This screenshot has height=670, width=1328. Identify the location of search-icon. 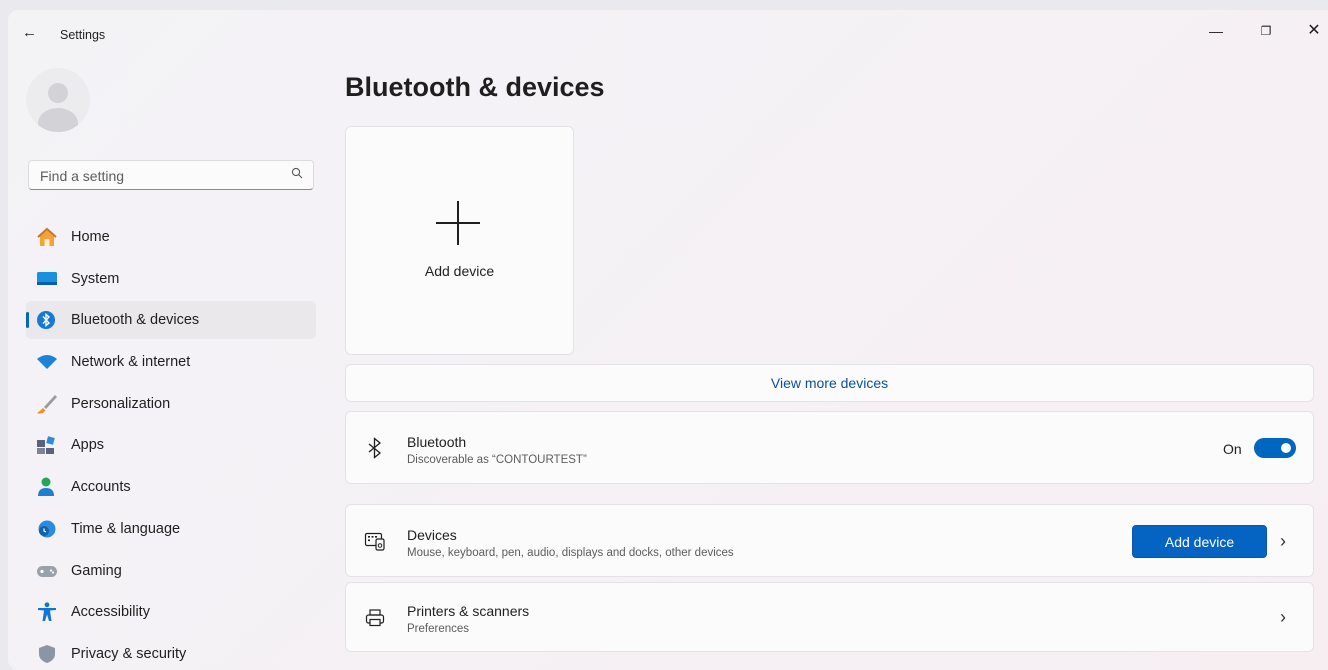
(297, 174).